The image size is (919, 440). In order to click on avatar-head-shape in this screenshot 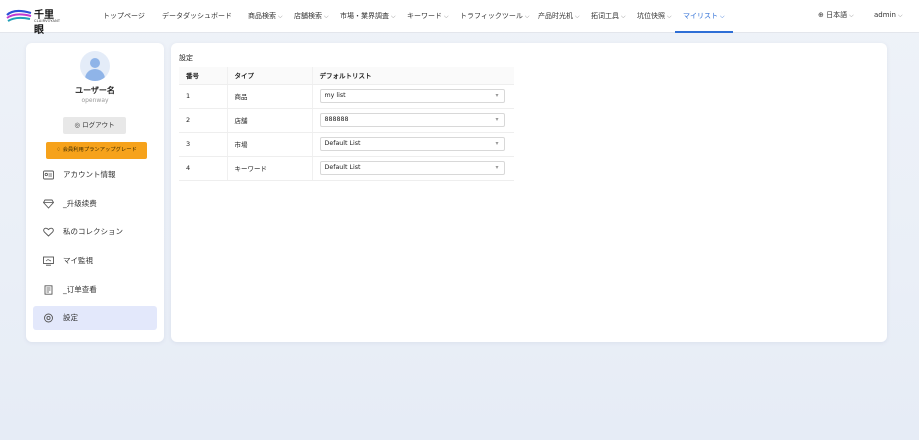, I will do `click(95, 63)`.